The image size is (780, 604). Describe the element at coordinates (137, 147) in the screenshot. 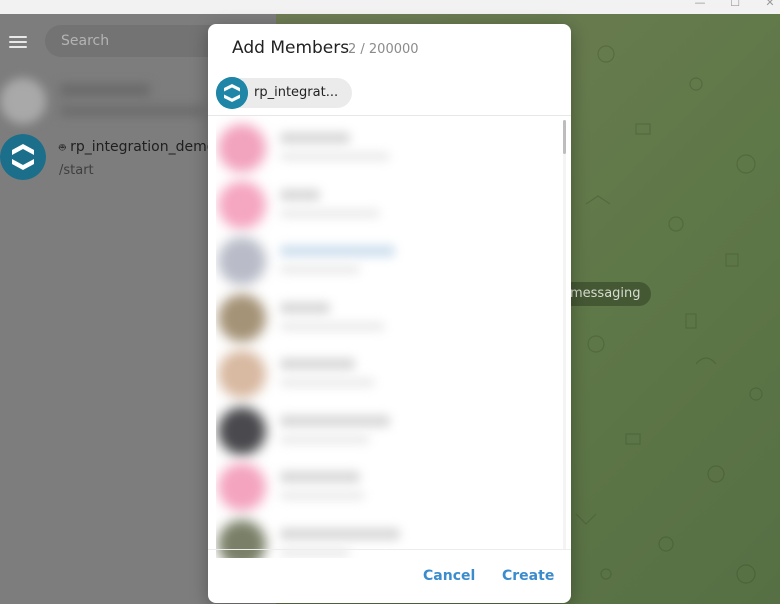

I see `chat-title: 🤖︎ rp_integration_demo` at that location.